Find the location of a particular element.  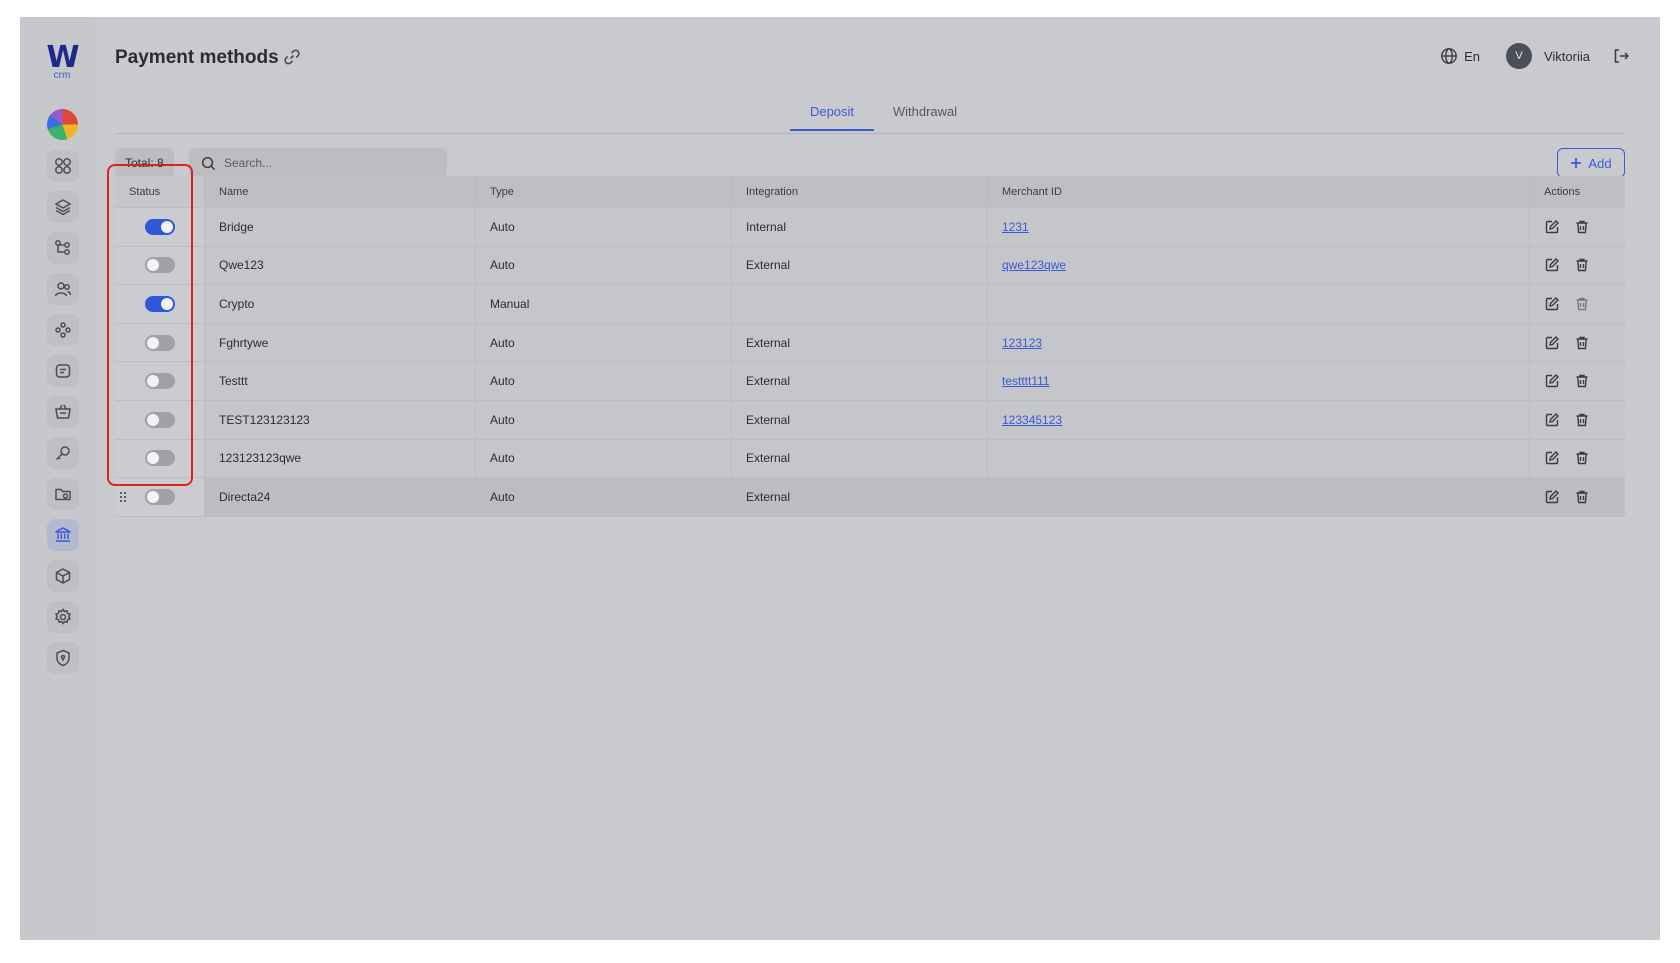

merchant-id-link: qwe123qwe is located at coordinates (1034, 265).